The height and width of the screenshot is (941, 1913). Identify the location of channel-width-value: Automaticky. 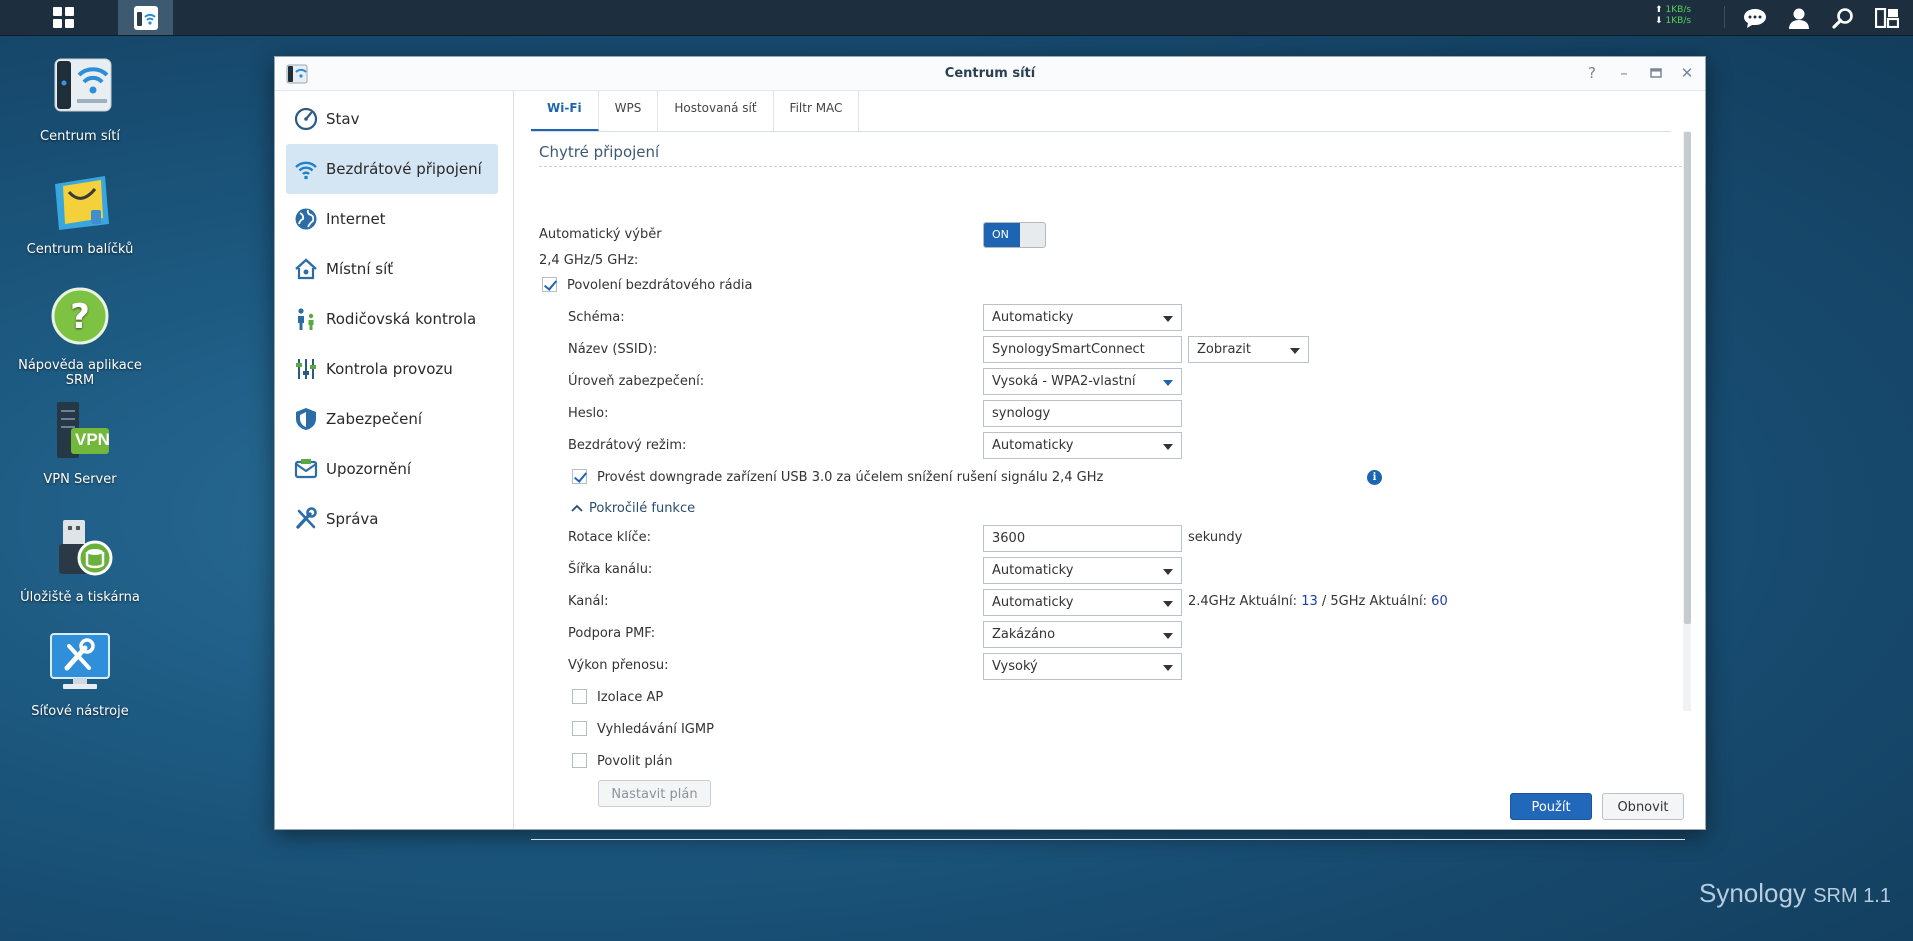
(1033, 570).